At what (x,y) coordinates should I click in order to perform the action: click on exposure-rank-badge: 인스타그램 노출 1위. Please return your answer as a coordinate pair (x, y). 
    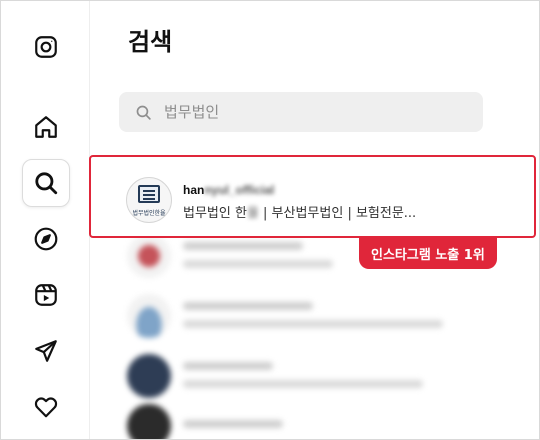
    Looking at the image, I should click on (428, 253).